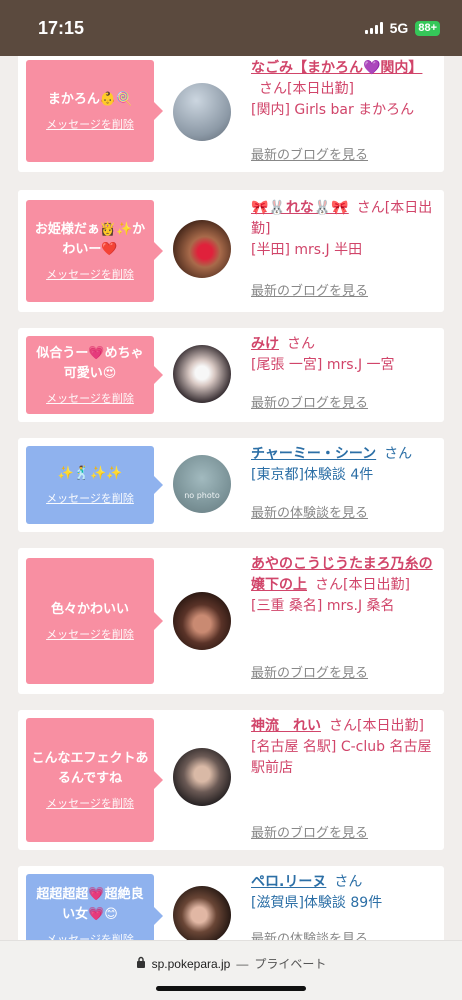 This screenshot has height=1000, width=462. Describe the element at coordinates (141, 963) in the screenshot. I see `lock-icon` at that location.